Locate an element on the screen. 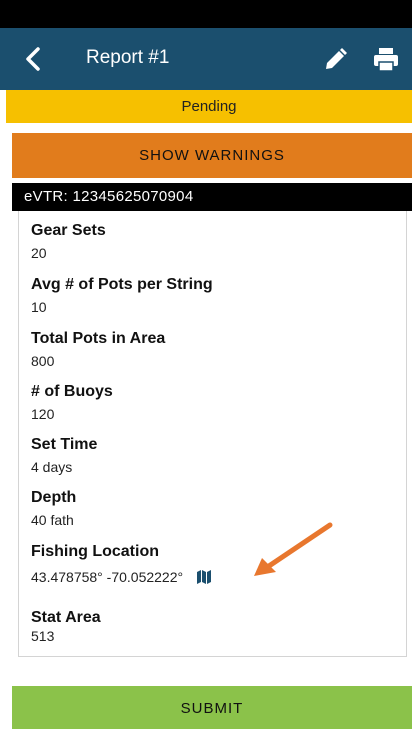  map-icon is located at coordinates (204, 577).